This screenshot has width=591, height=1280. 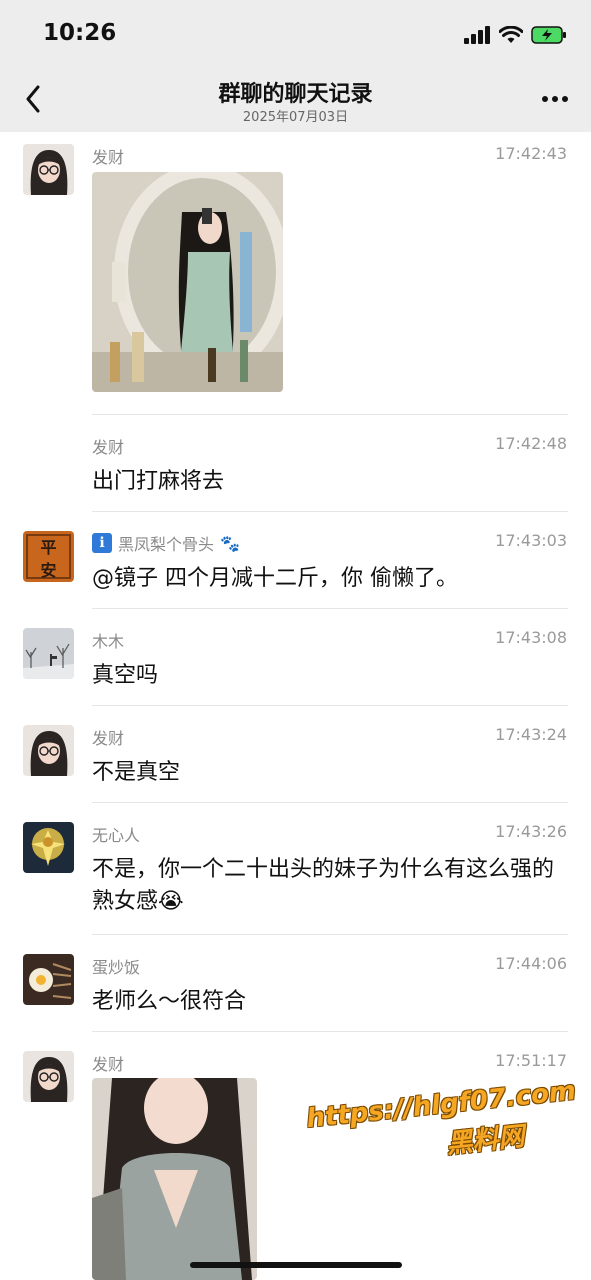 I want to click on battery-icon, so click(x=548, y=35).